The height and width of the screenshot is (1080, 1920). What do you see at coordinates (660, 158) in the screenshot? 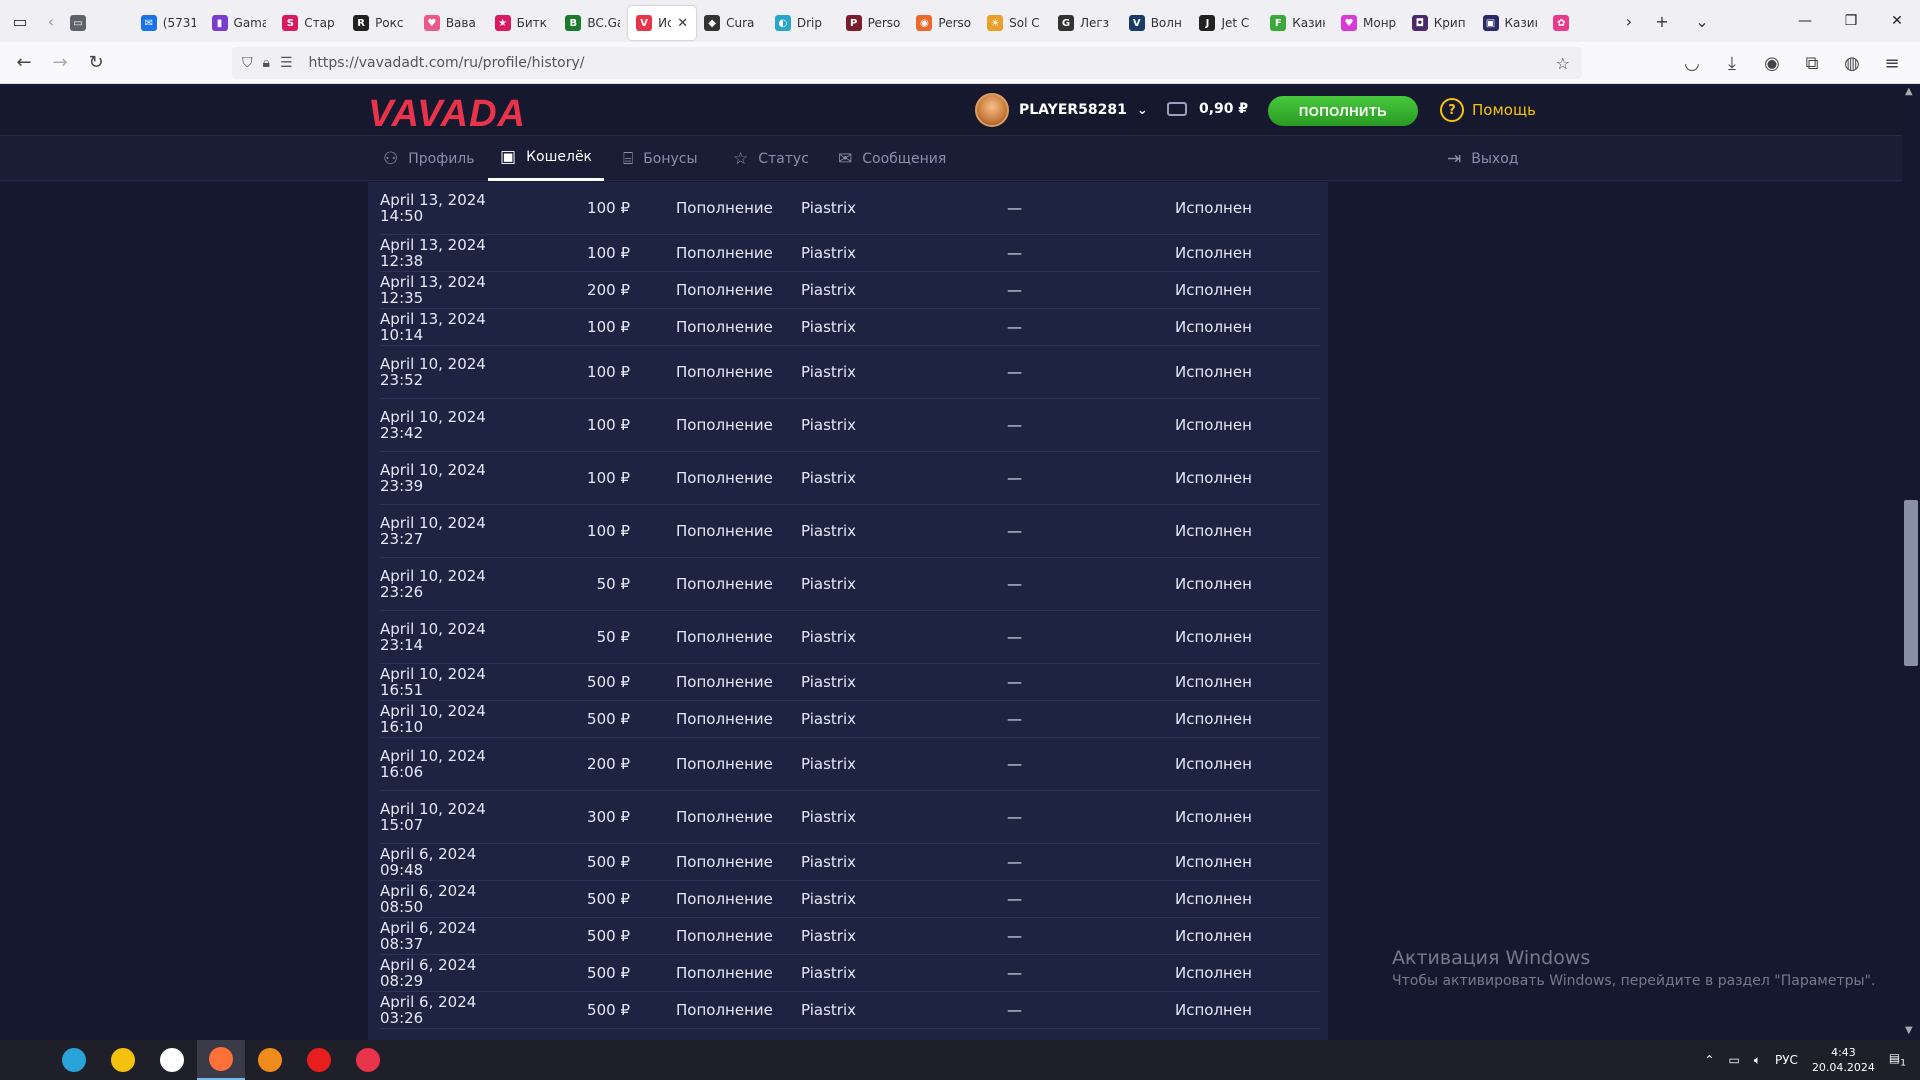
I see `tab-bonuses: ⌸ Бонусы` at bounding box center [660, 158].